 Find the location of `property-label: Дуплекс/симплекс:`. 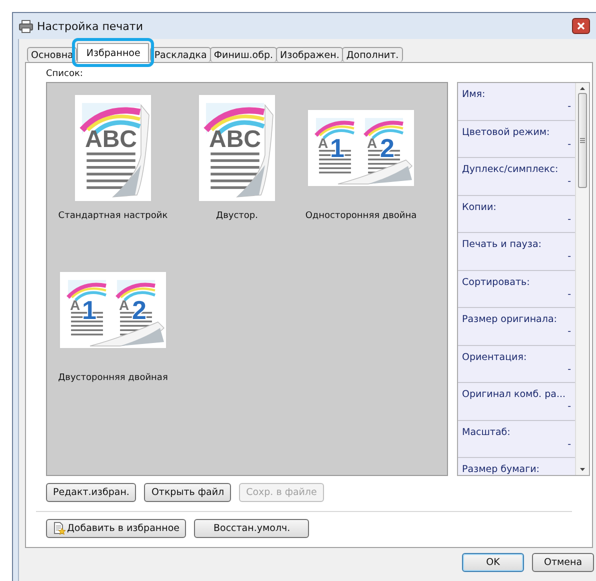

property-label: Дуплекс/симплекс: is located at coordinates (511, 169).